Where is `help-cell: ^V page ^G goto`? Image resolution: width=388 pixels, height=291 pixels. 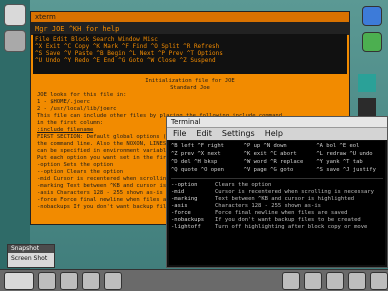
help-cell: ^V page ^G goto is located at coordinates (268, 170).